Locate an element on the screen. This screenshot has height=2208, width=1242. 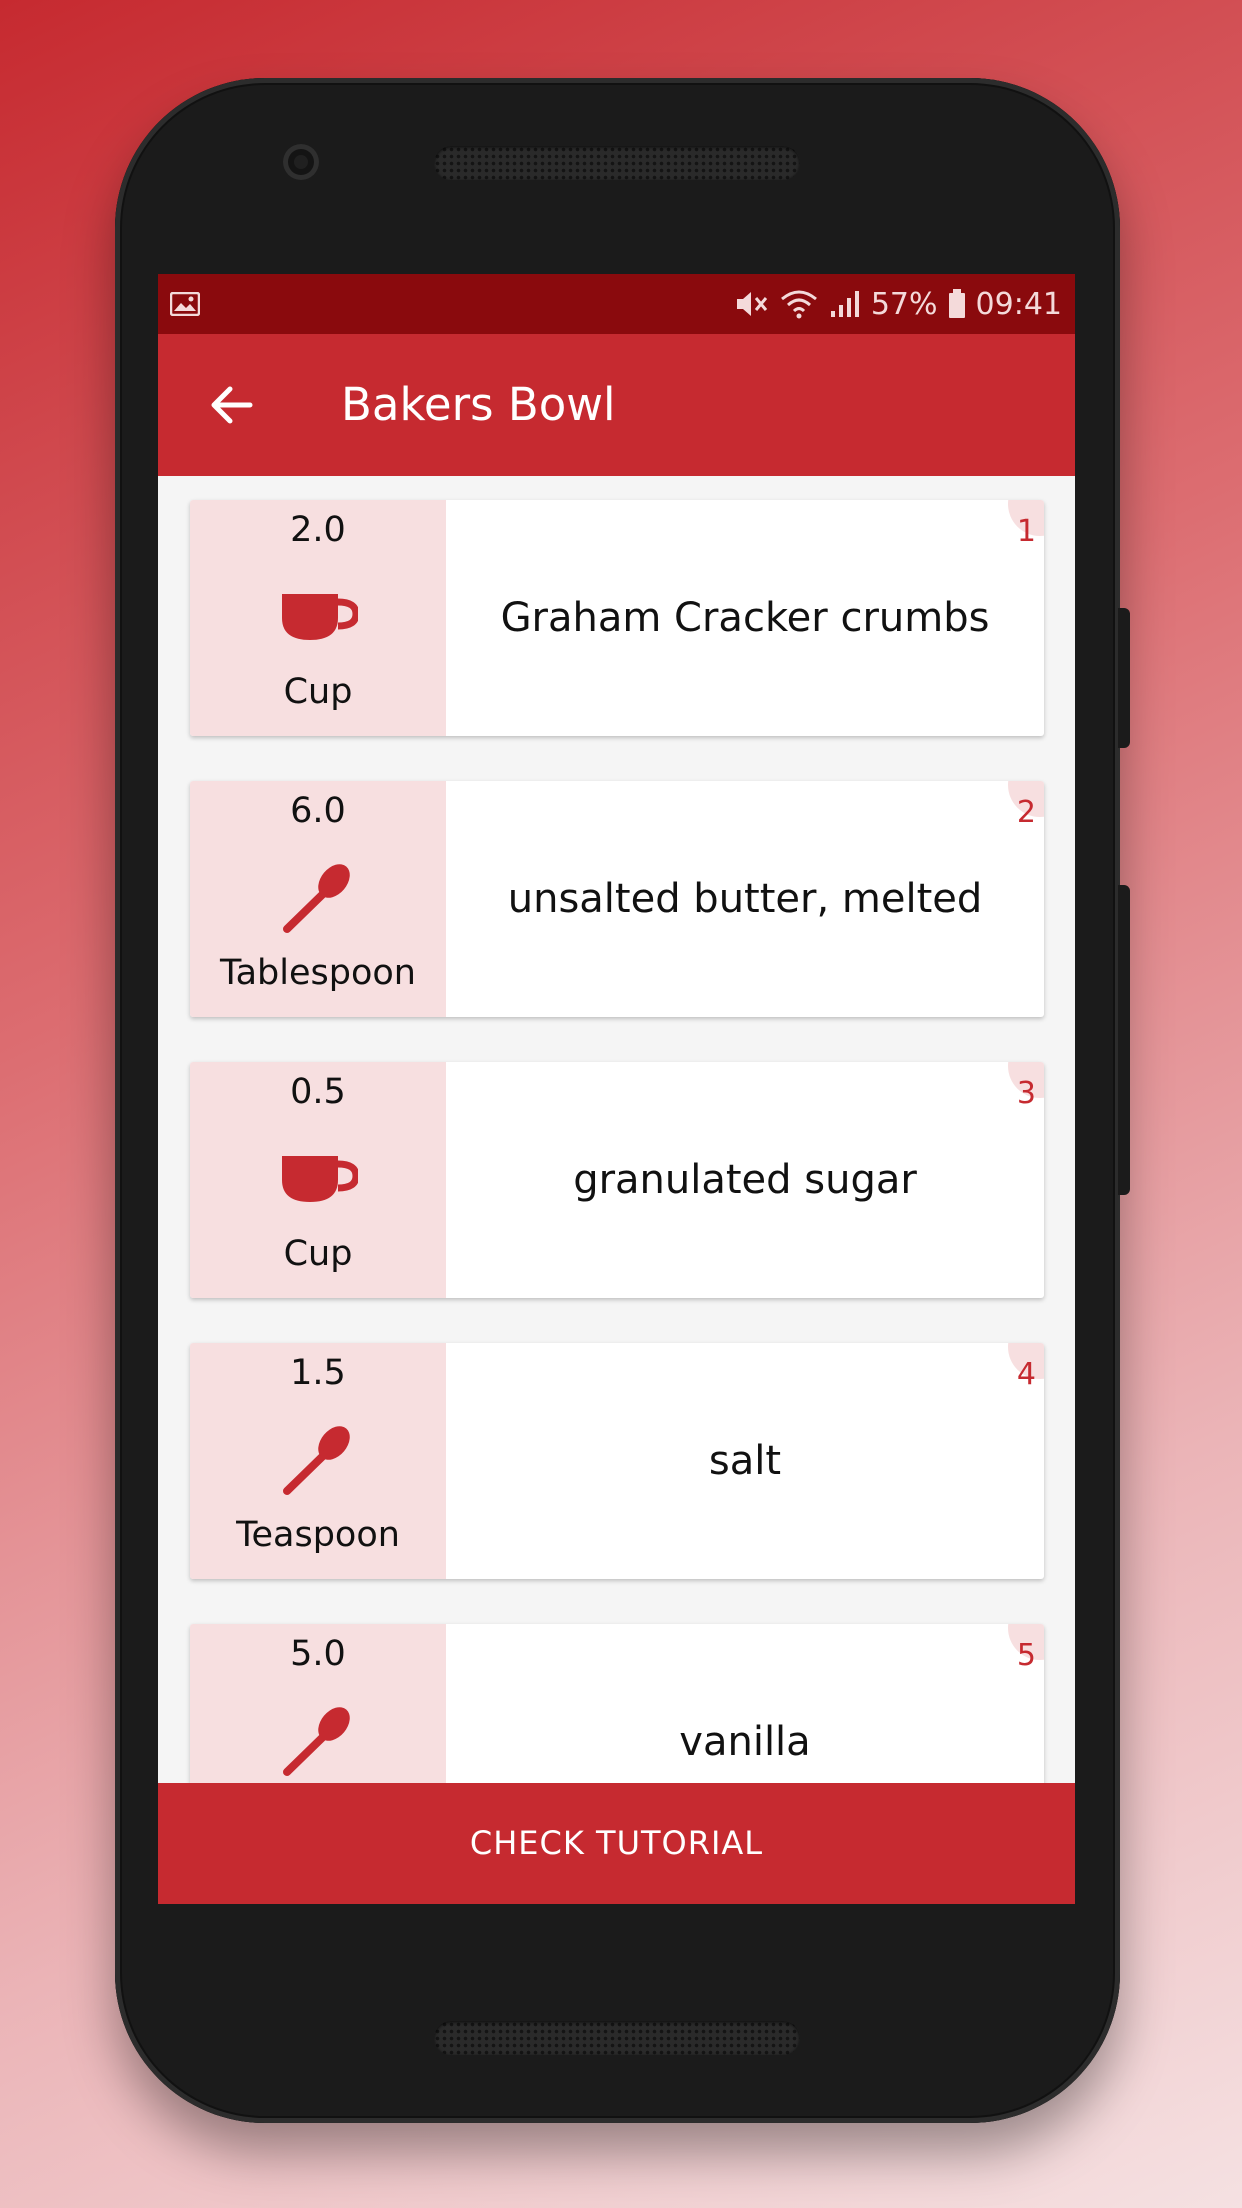
quantity: 5.0 is located at coordinates (318, 1654).